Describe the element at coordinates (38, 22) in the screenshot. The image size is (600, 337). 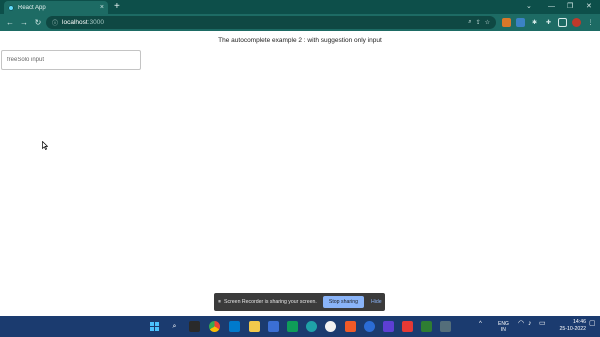
I see `reload-icon: ↻` at that location.